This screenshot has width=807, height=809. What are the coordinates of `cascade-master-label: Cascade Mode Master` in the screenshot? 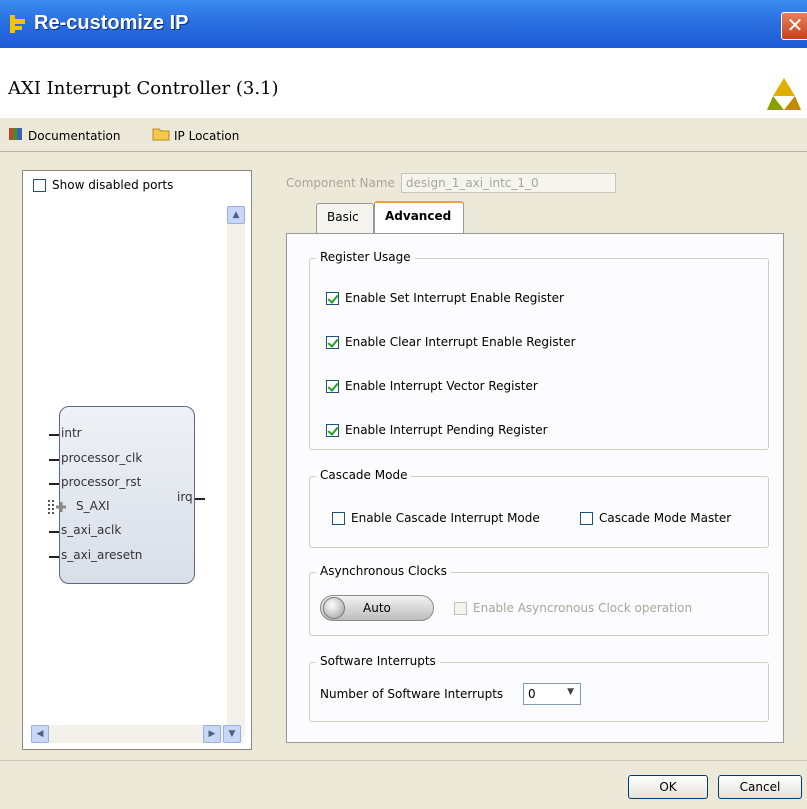 It's located at (665, 518).